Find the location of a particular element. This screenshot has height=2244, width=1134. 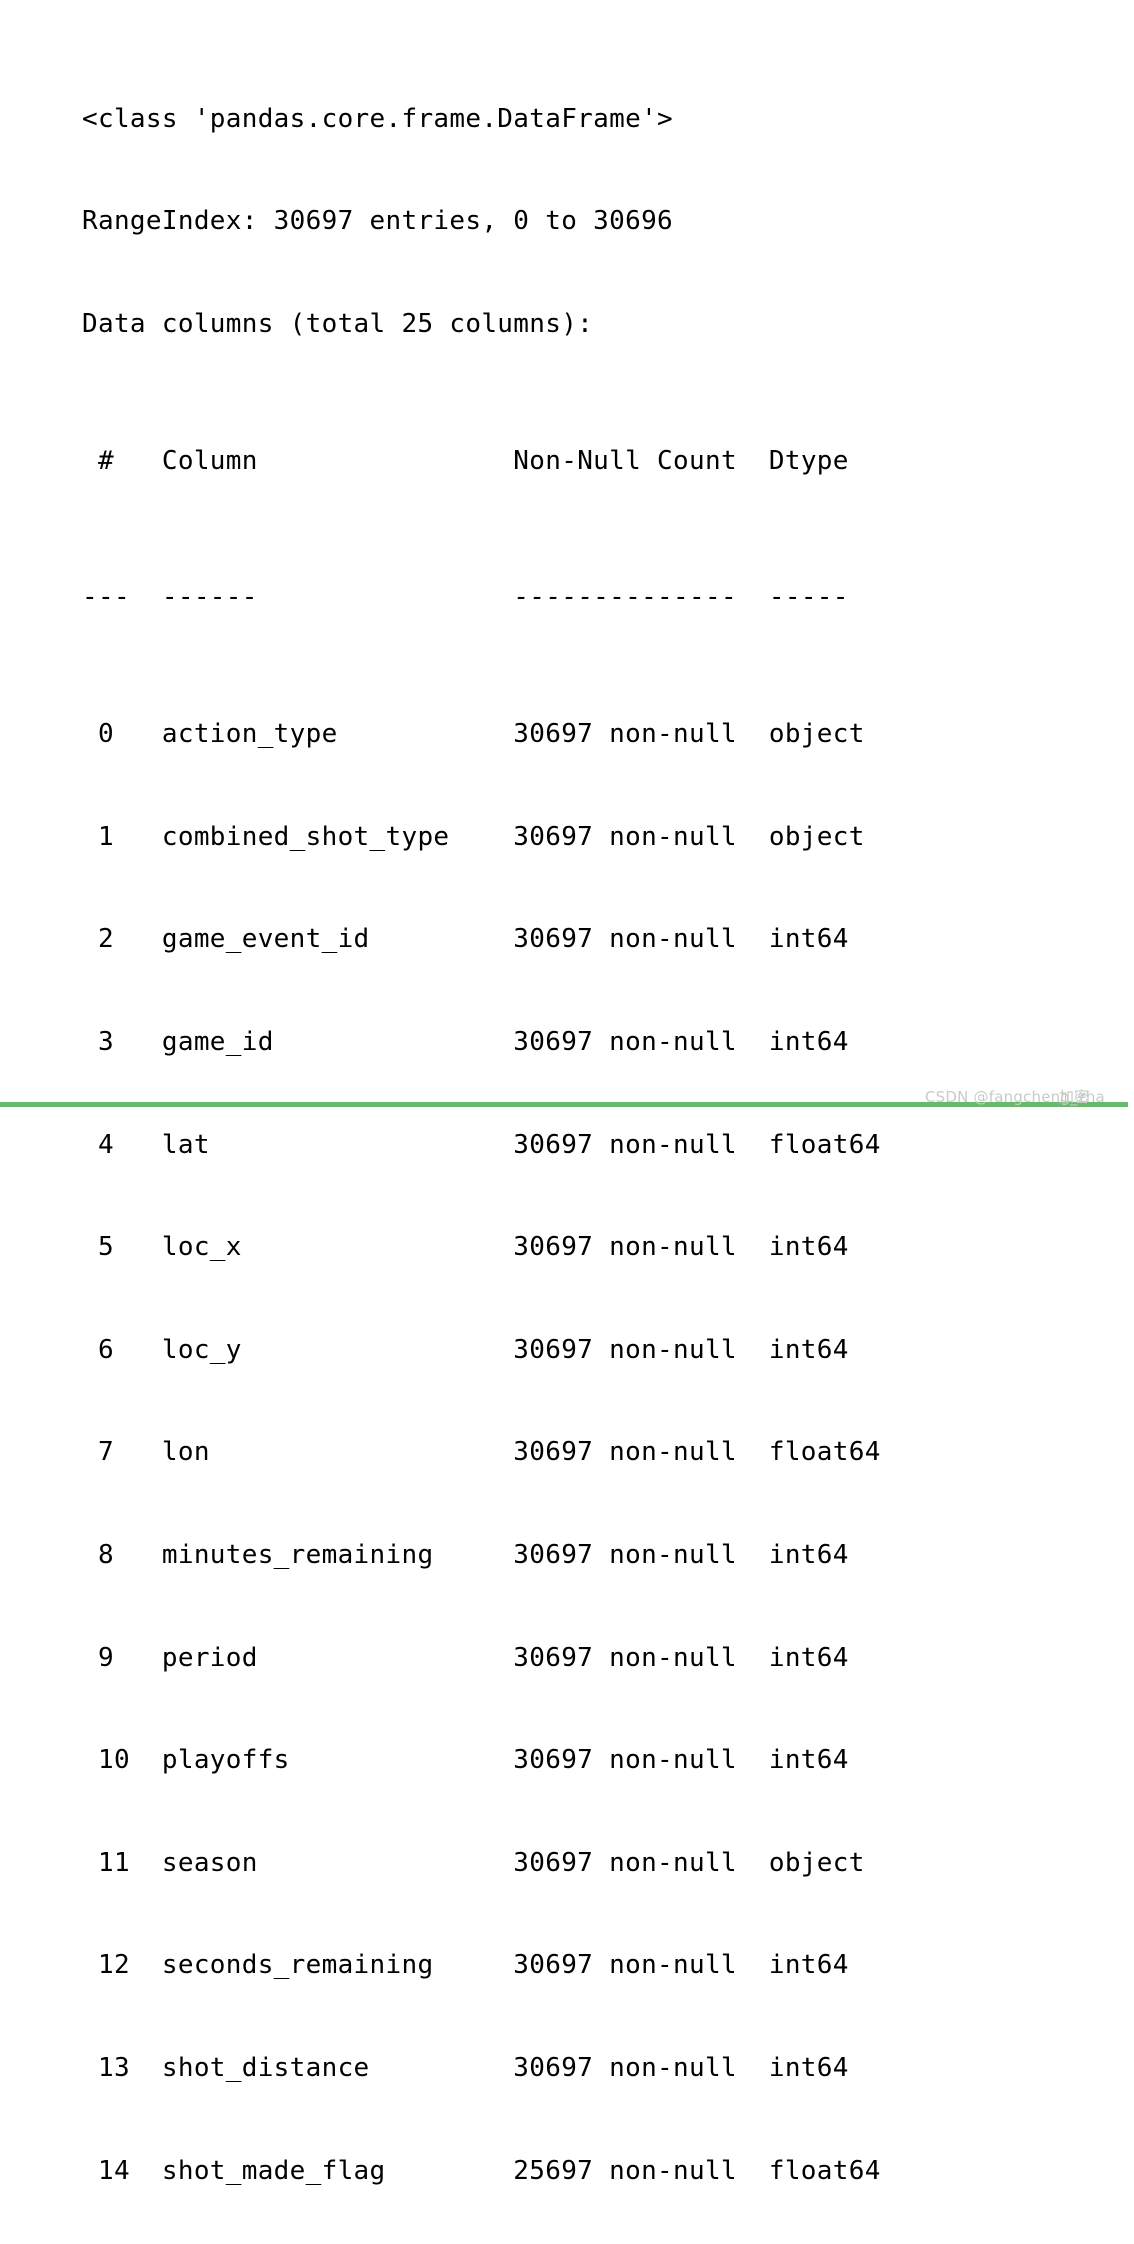

header-rule-row: --- ------ -------------- ----- is located at coordinates (602, 597).